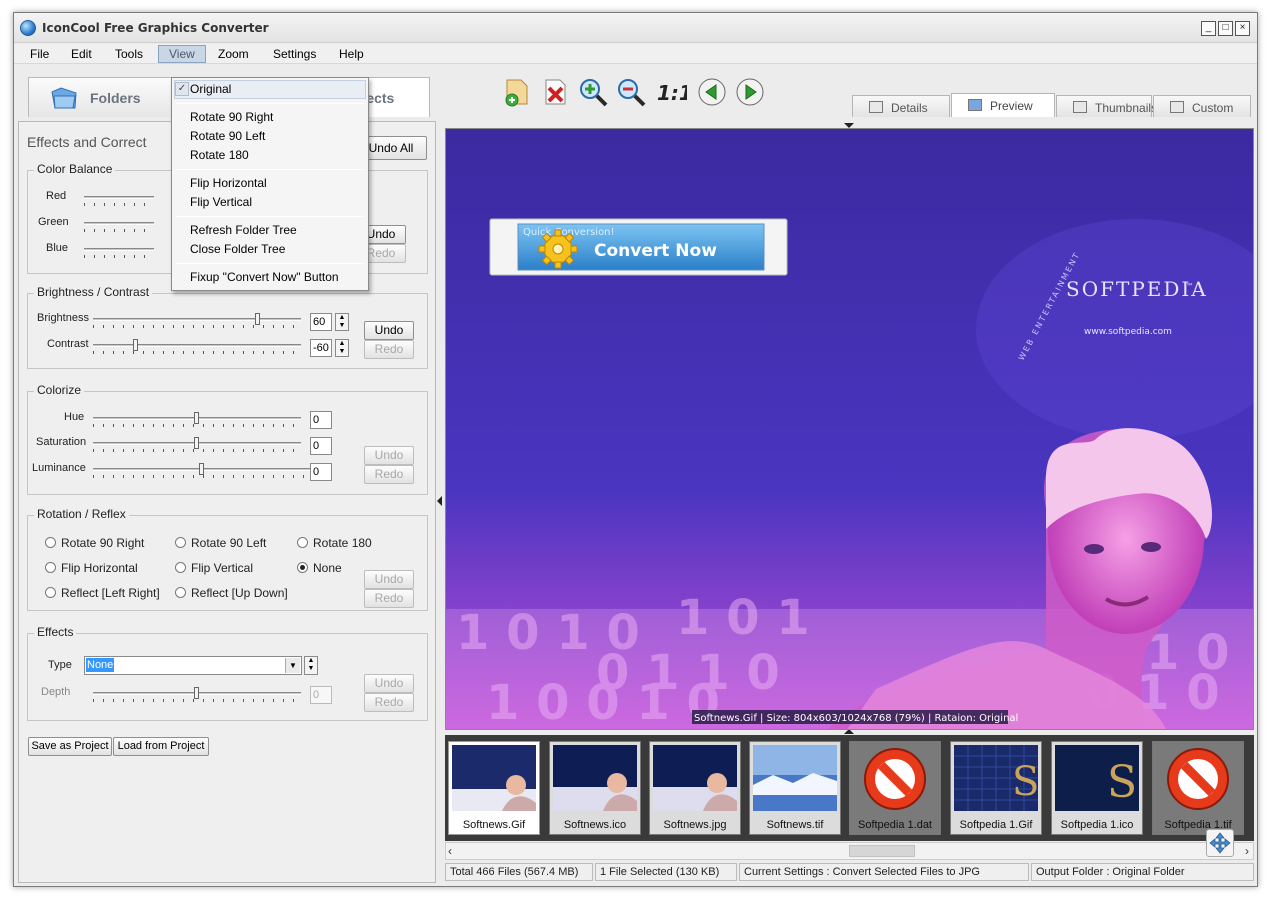 This screenshot has width=1278, height=904. I want to click on collapse-left-arrow, so click(439, 501).